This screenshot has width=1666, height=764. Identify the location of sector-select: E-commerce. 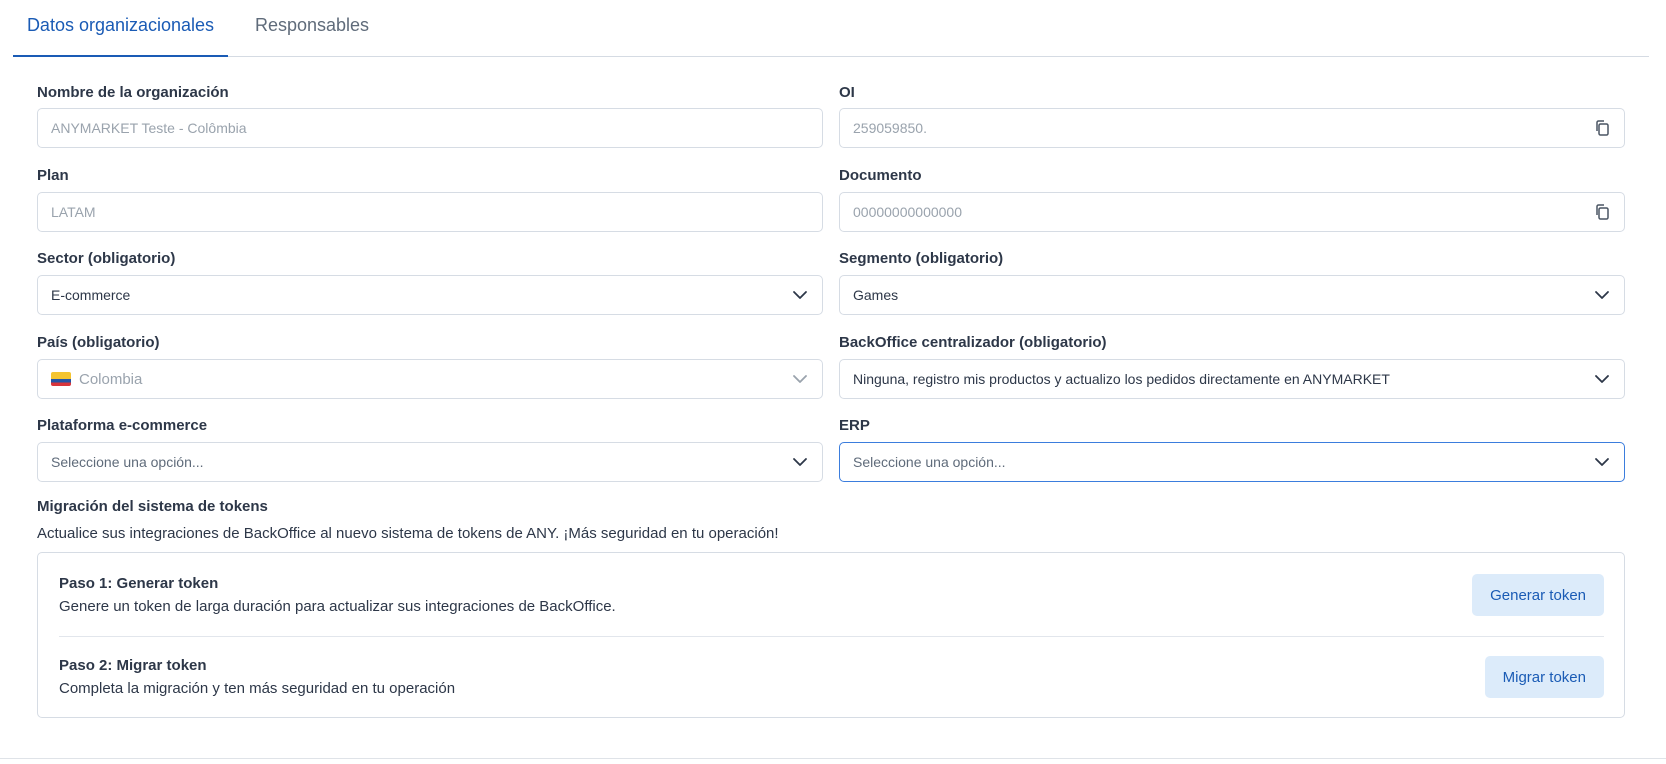
(430, 295).